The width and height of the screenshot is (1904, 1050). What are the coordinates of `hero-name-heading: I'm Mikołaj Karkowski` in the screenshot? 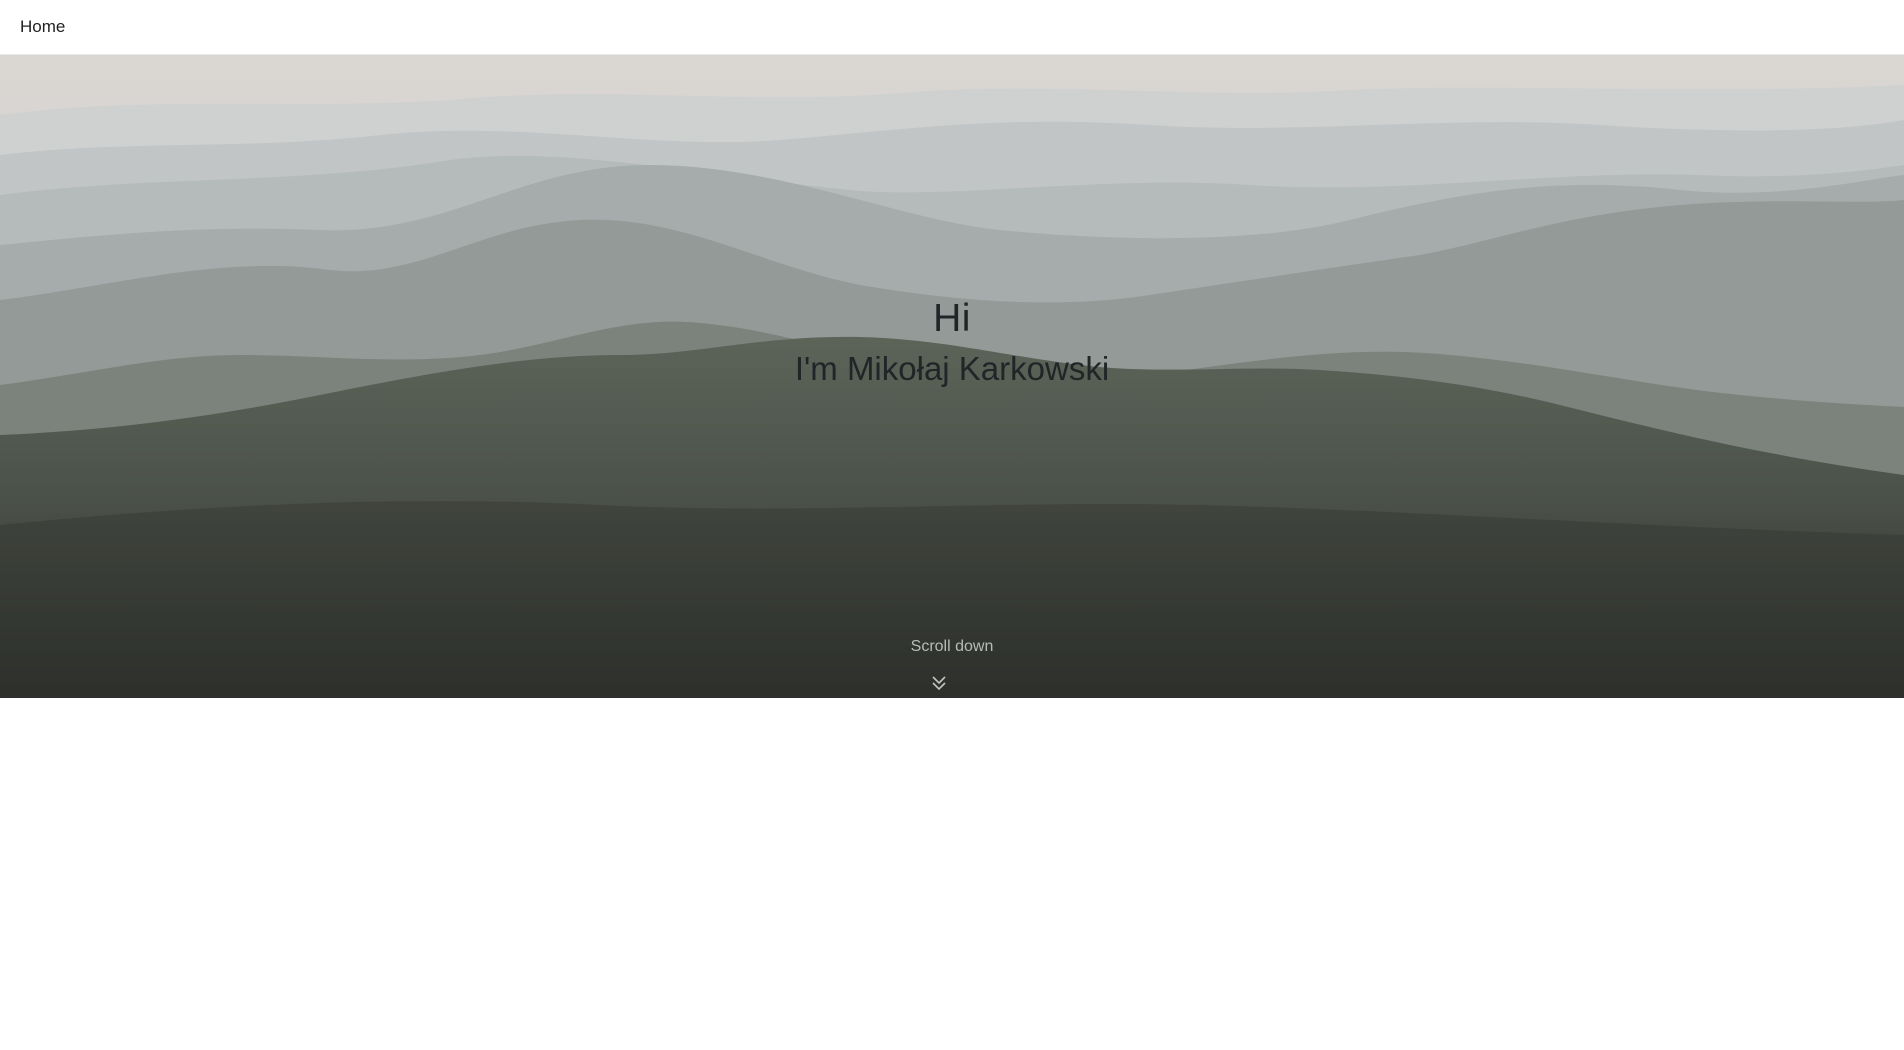 It's located at (952, 368).